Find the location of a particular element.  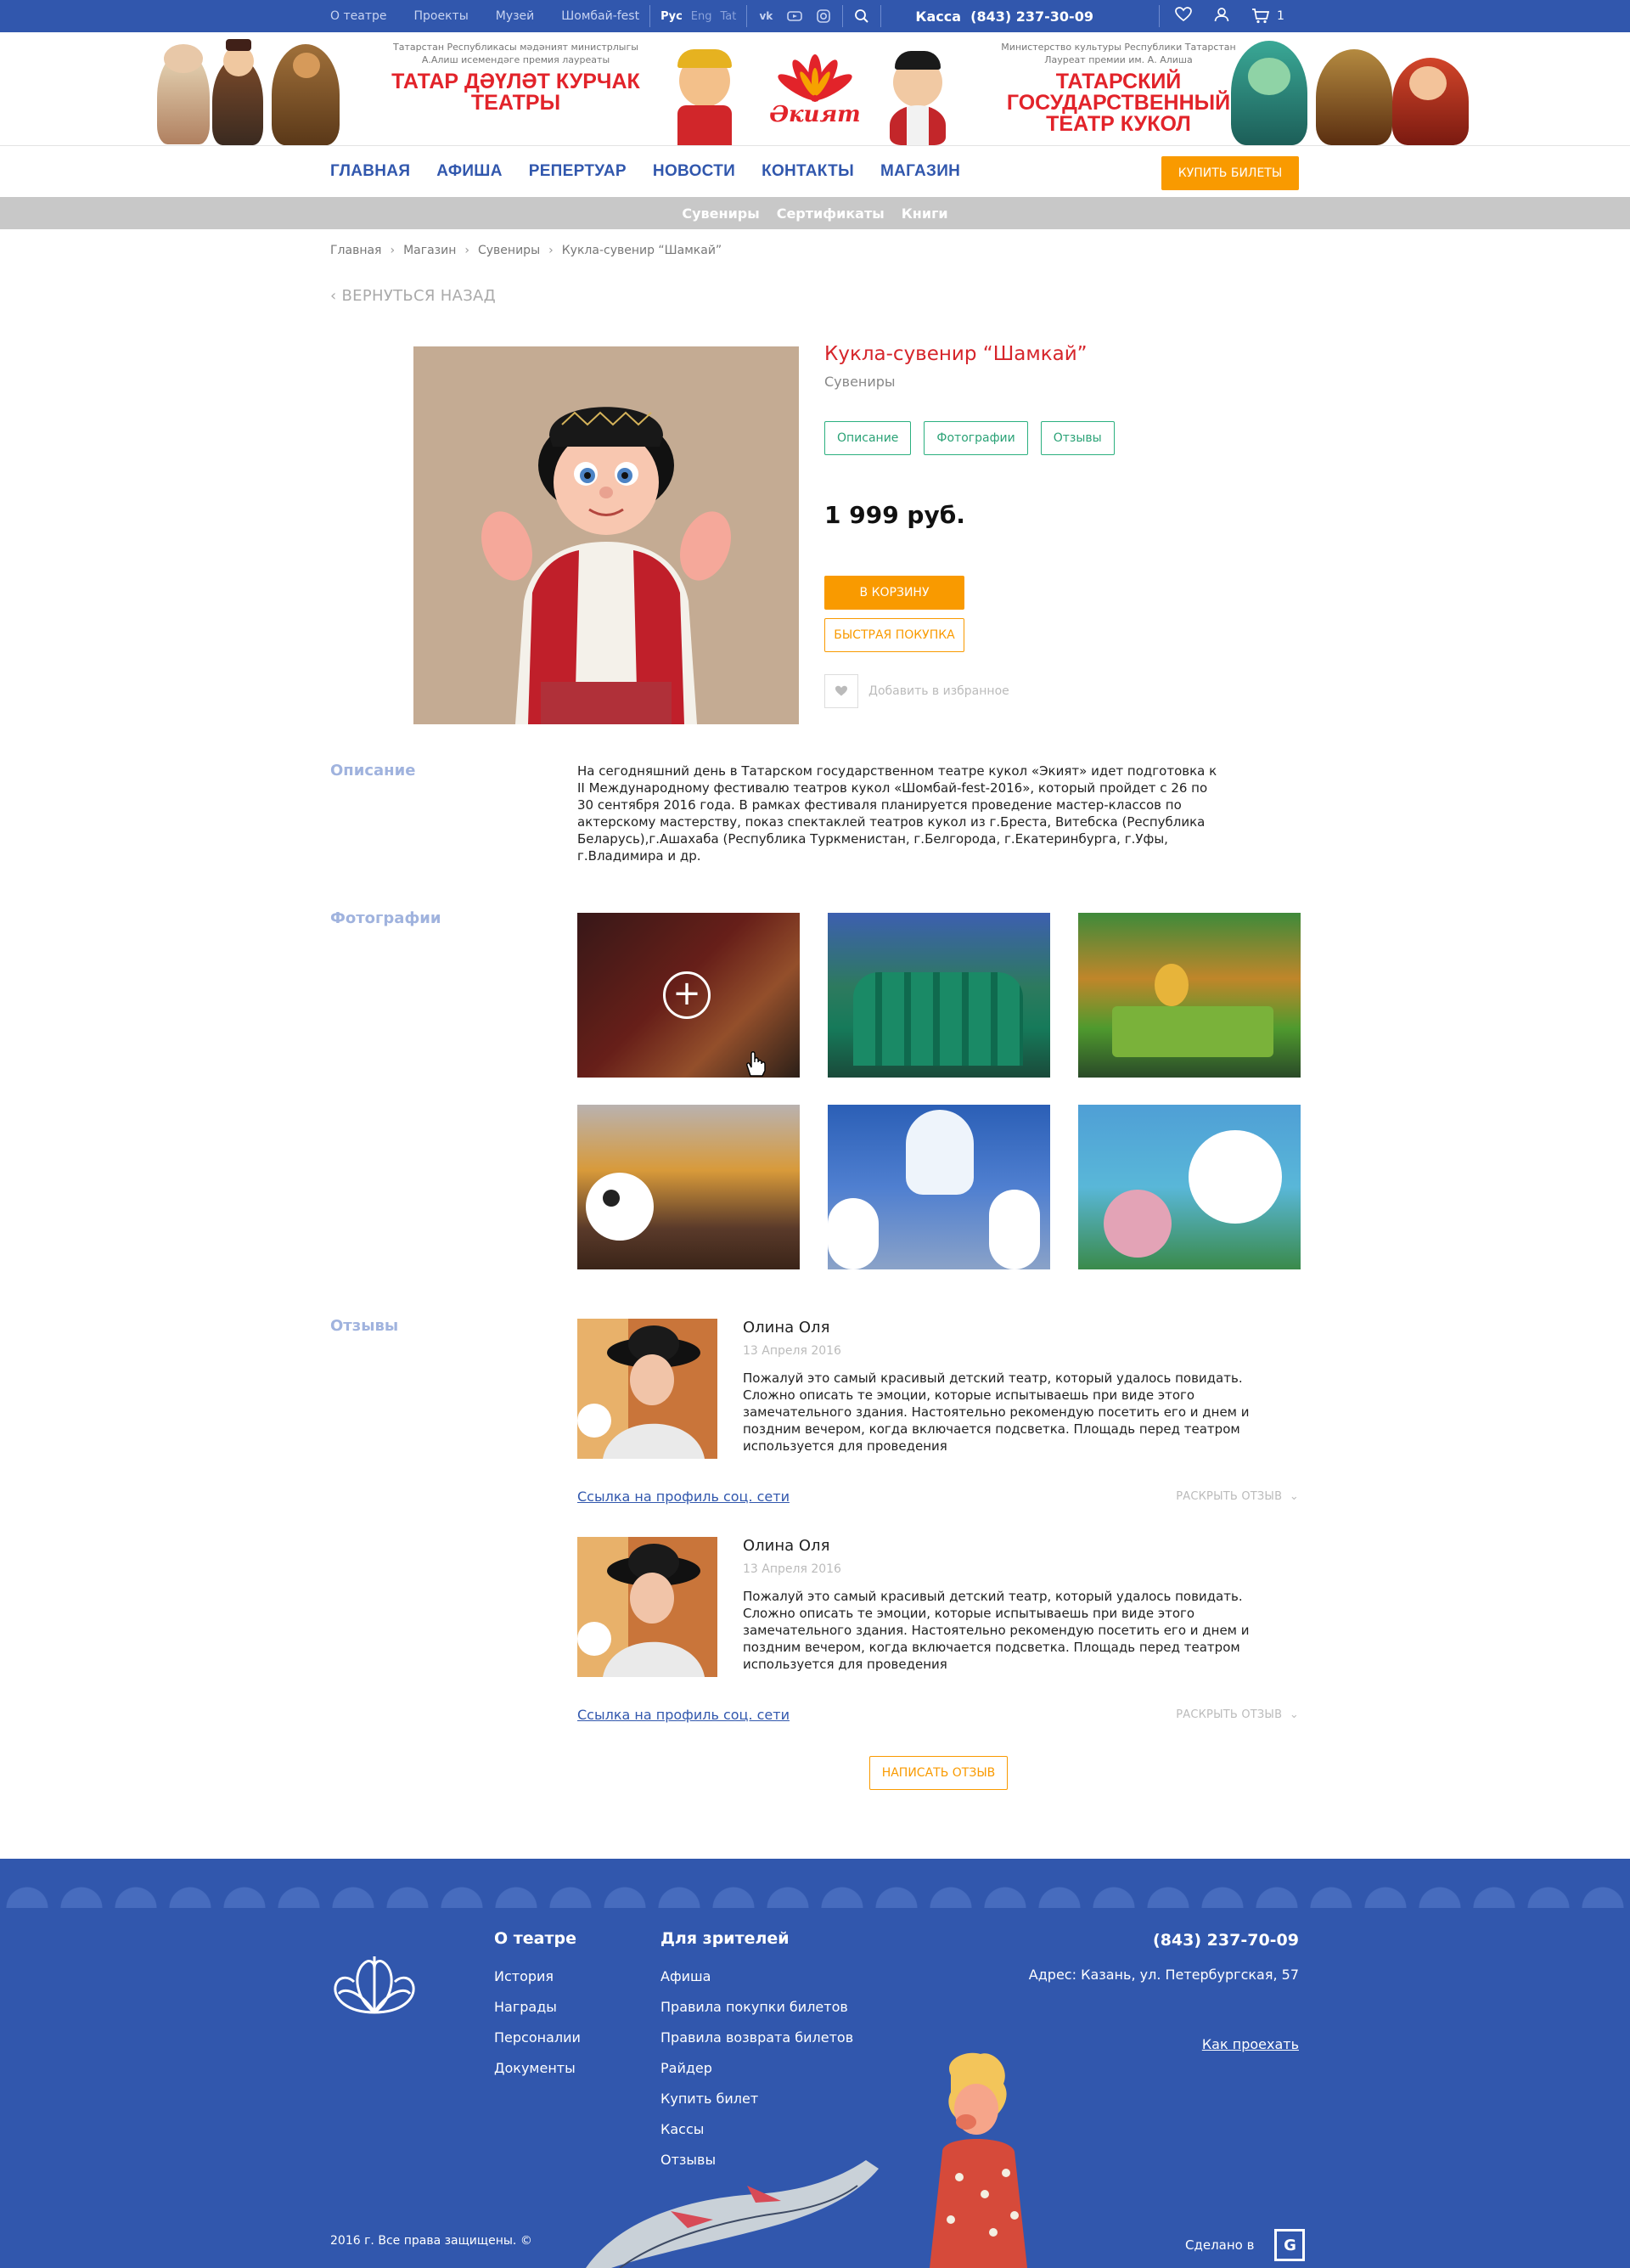

footer-logo is located at coordinates (375, 1982).